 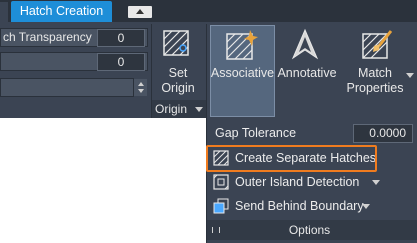 I want to click on panel-separator, so click(x=206, y=71).